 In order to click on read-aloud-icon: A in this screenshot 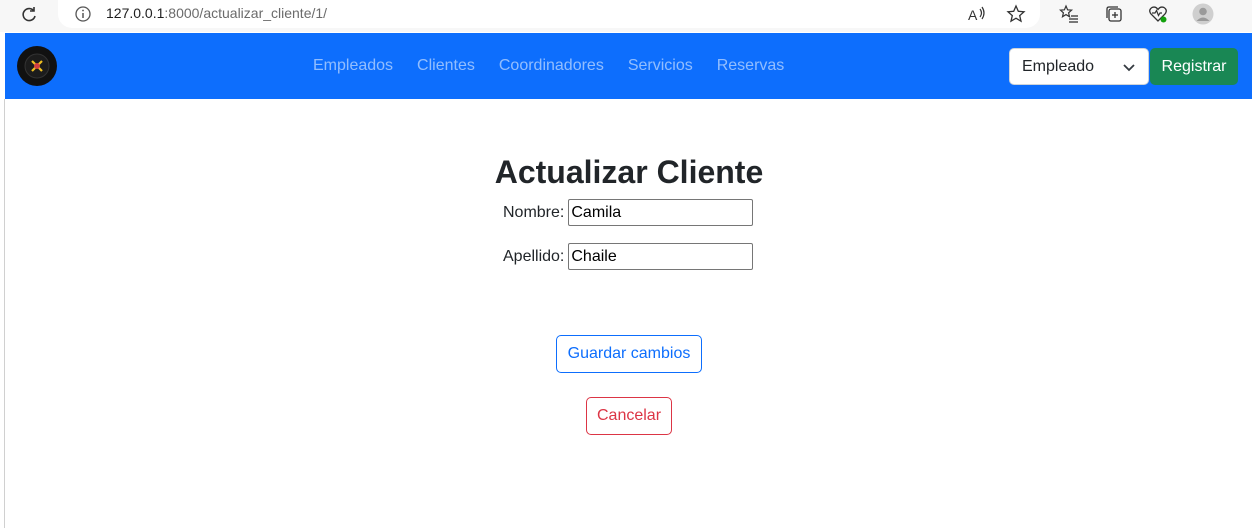, I will do `click(977, 14)`.